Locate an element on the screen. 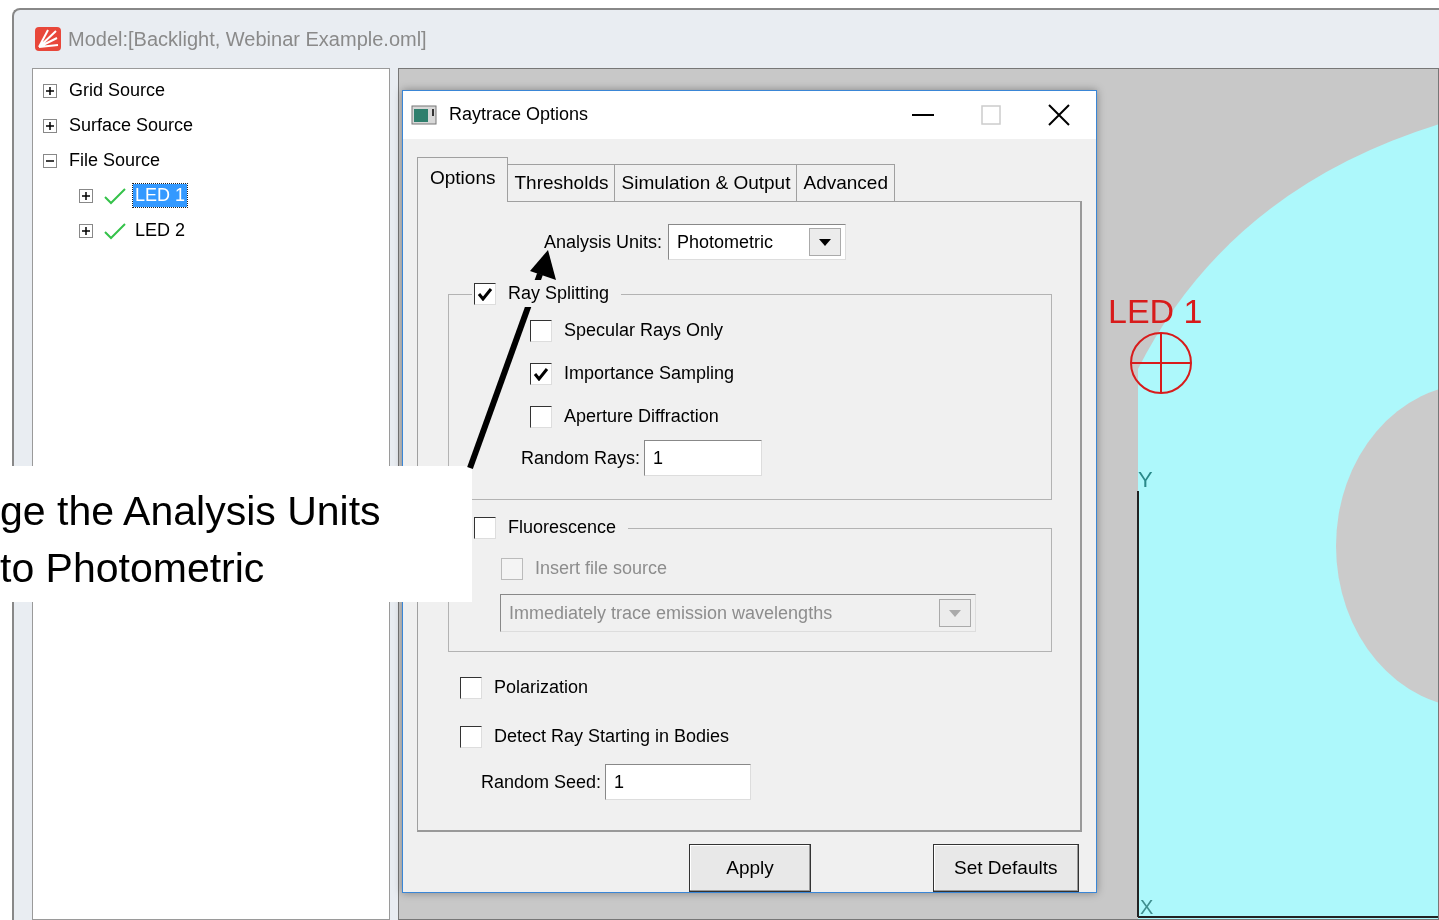 The width and height of the screenshot is (1439, 920). field-label: Analysis Units: is located at coordinates (603, 242).